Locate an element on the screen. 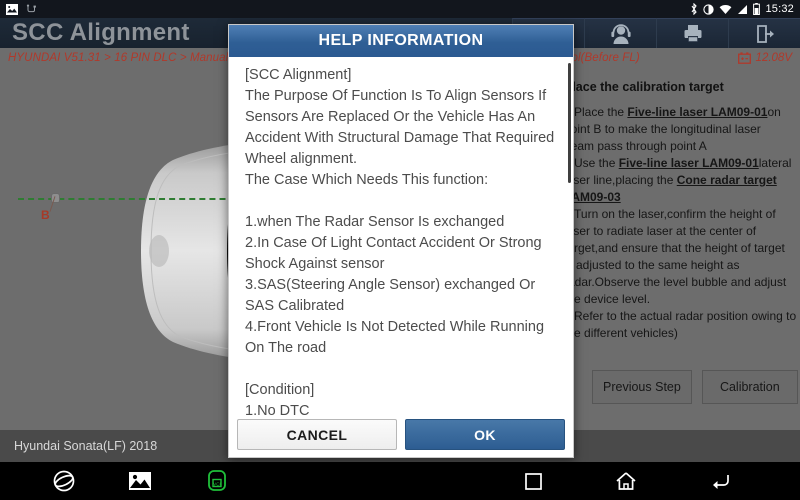 The height and width of the screenshot is (500, 800). exit-button is located at coordinates (764, 33).